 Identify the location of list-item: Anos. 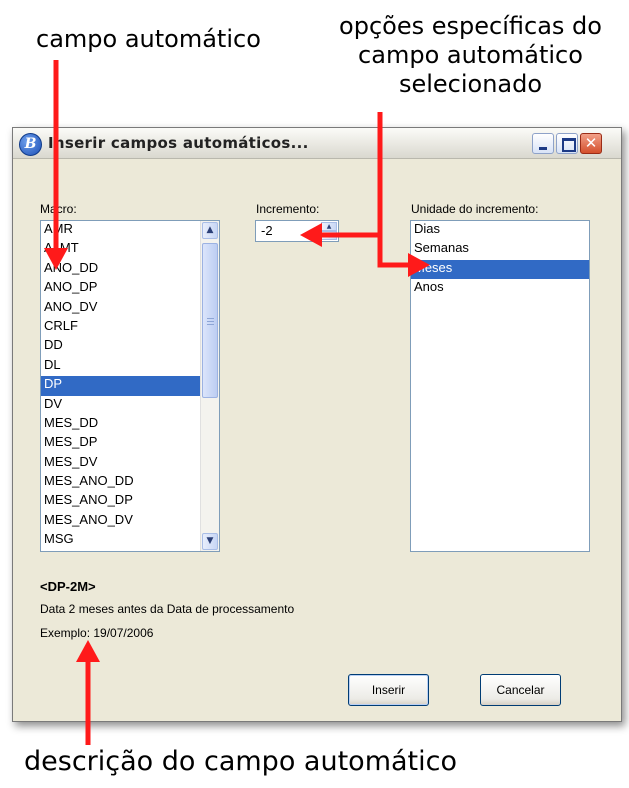
(500, 288).